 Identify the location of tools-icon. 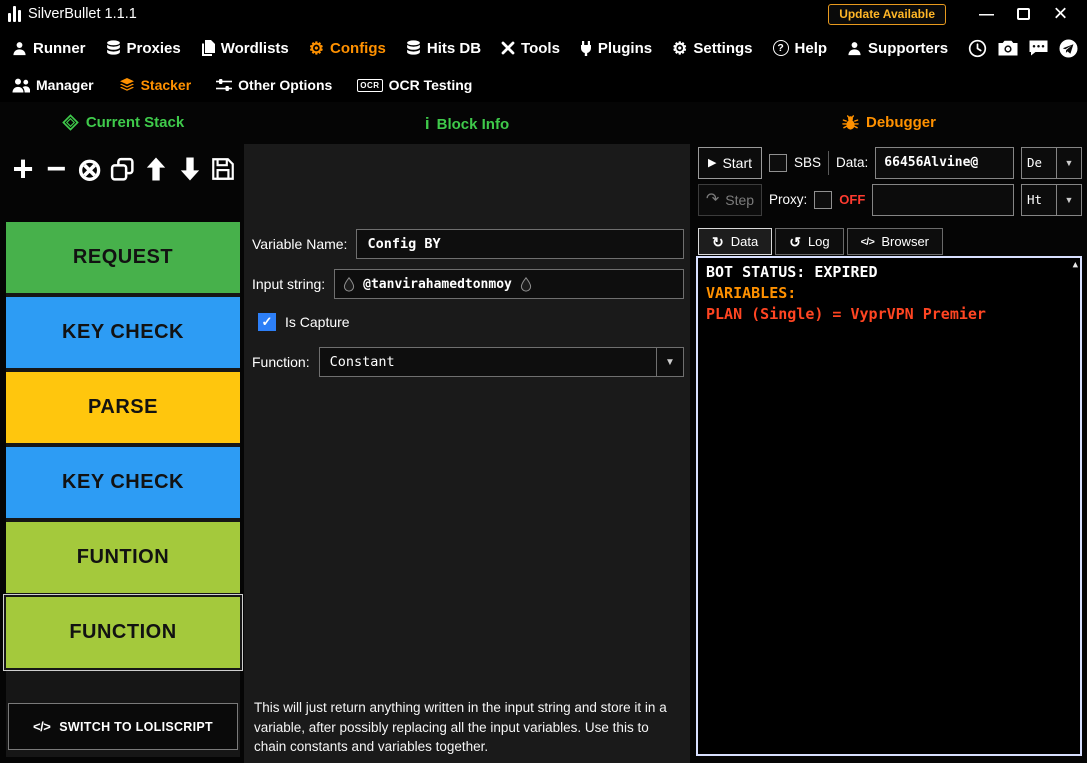
(508, 48).